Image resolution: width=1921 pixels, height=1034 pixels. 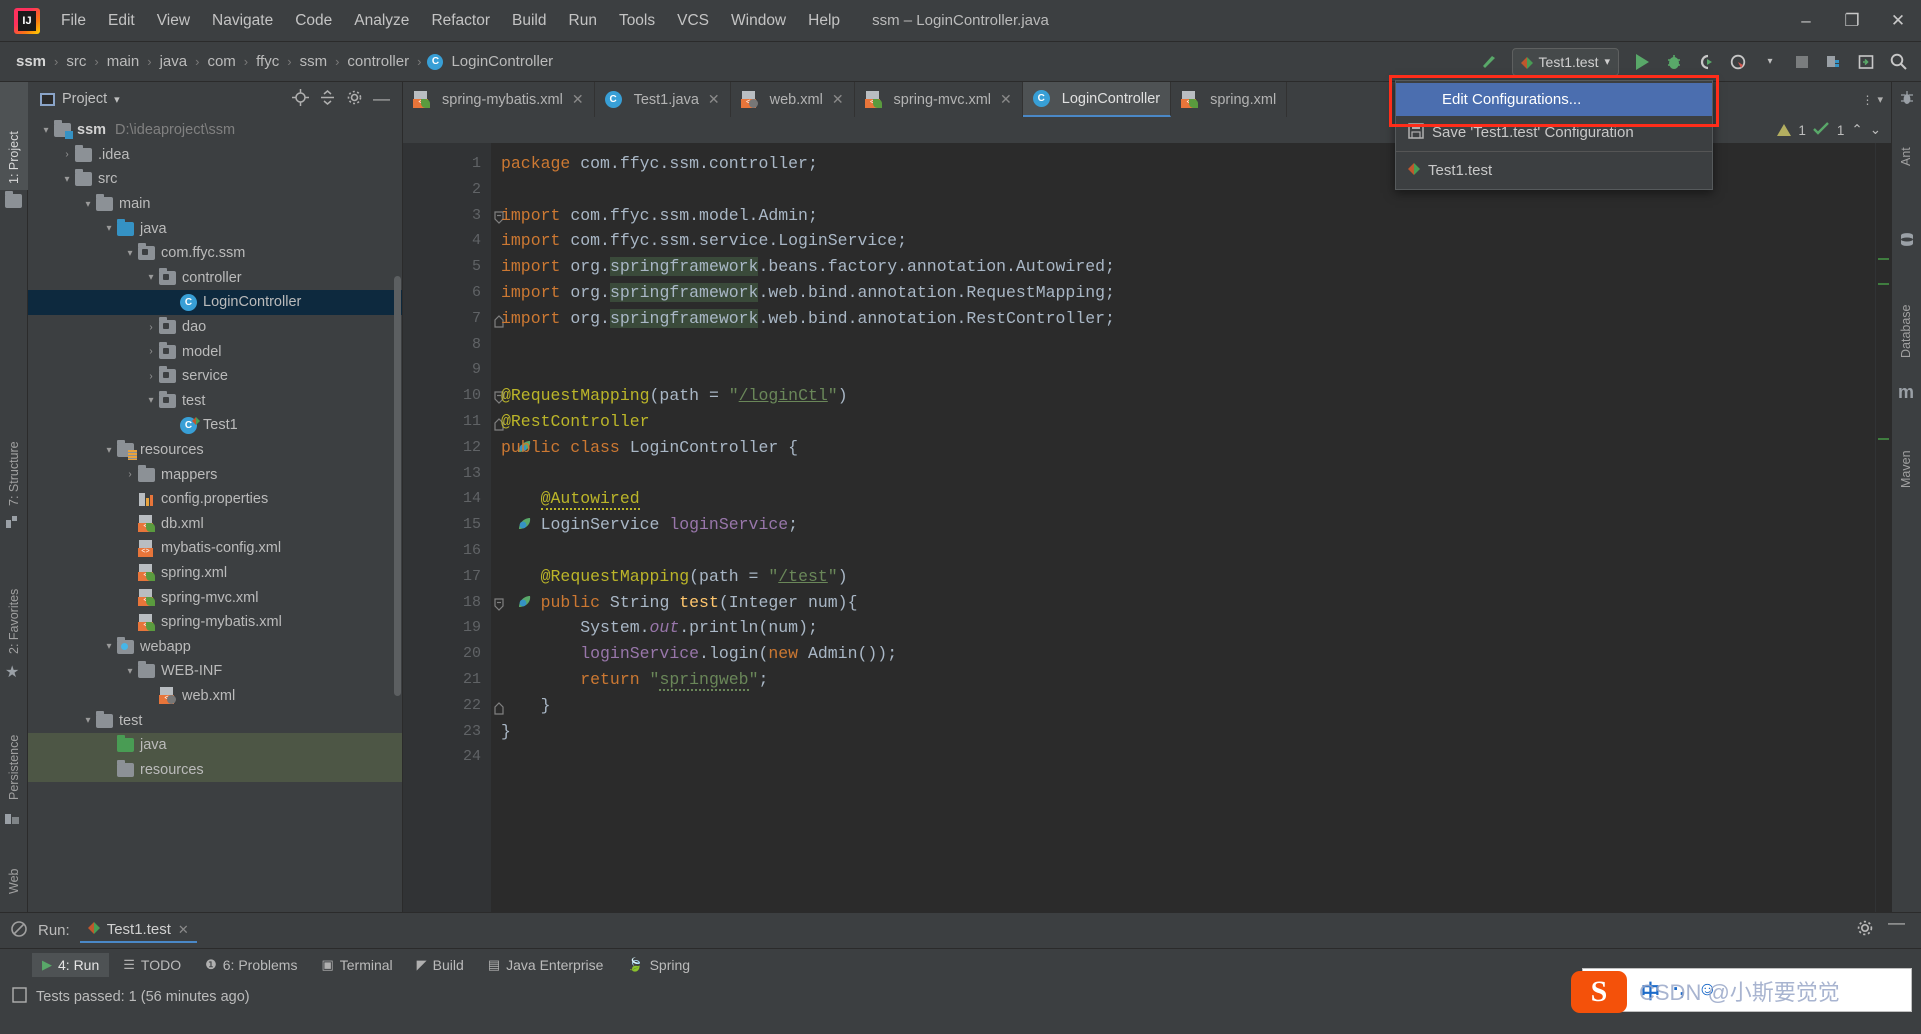 I want to click on run-icon, so click(x=1642, y=62).